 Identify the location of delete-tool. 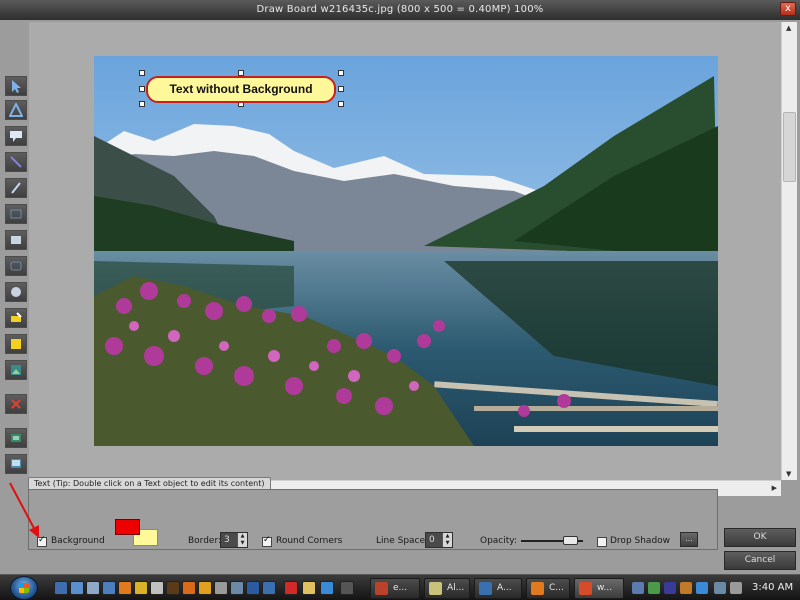
(16, 404).